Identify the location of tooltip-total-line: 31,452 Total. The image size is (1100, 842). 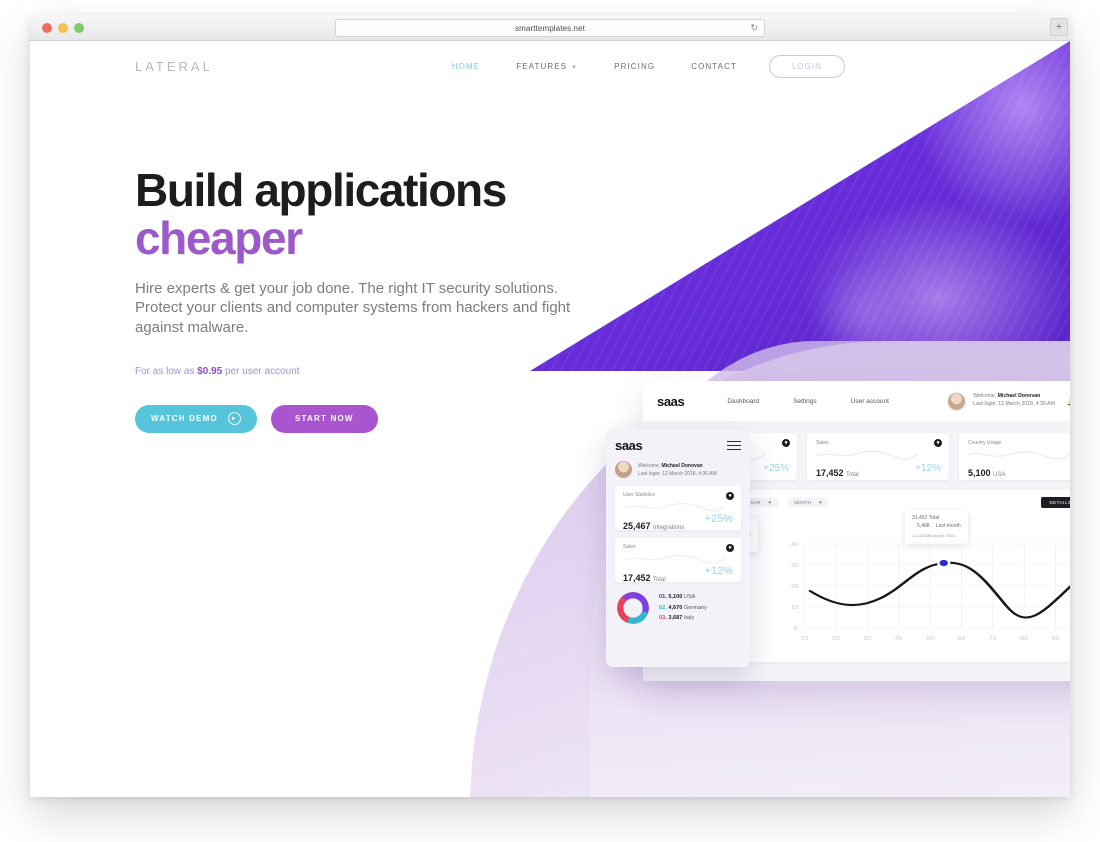
(936, 519).